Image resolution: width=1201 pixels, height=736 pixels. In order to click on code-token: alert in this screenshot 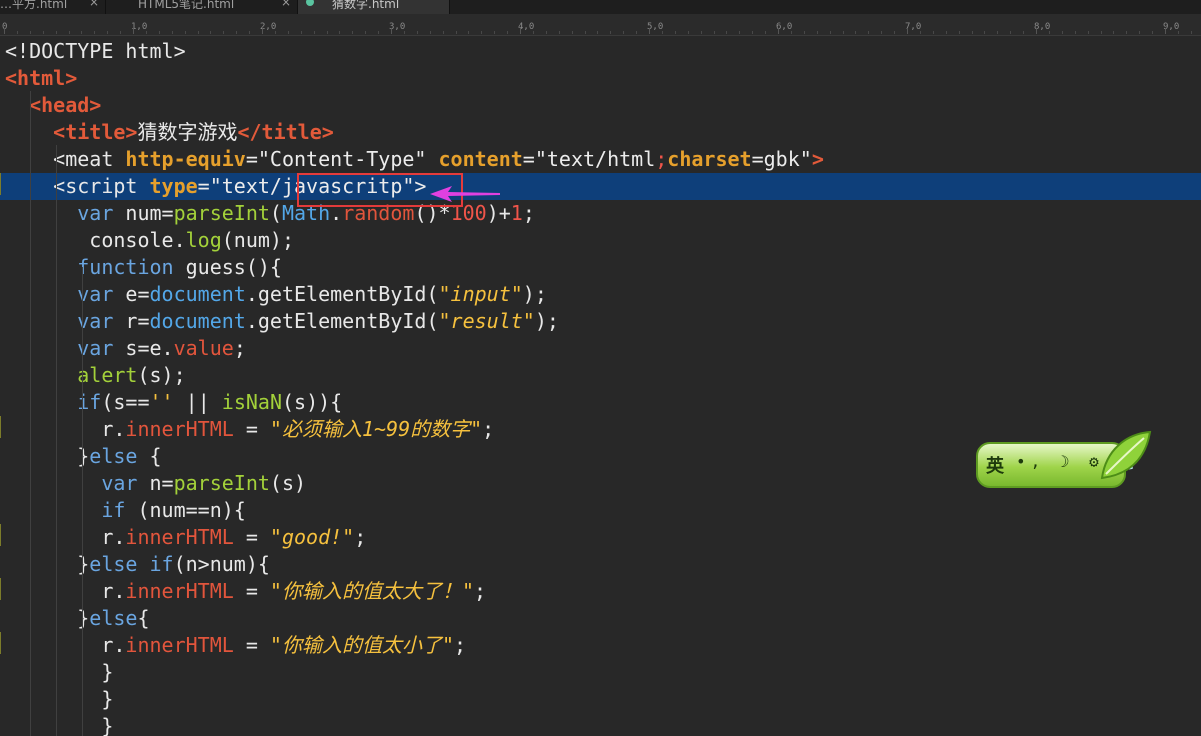, I will do `click(107, 375)`.